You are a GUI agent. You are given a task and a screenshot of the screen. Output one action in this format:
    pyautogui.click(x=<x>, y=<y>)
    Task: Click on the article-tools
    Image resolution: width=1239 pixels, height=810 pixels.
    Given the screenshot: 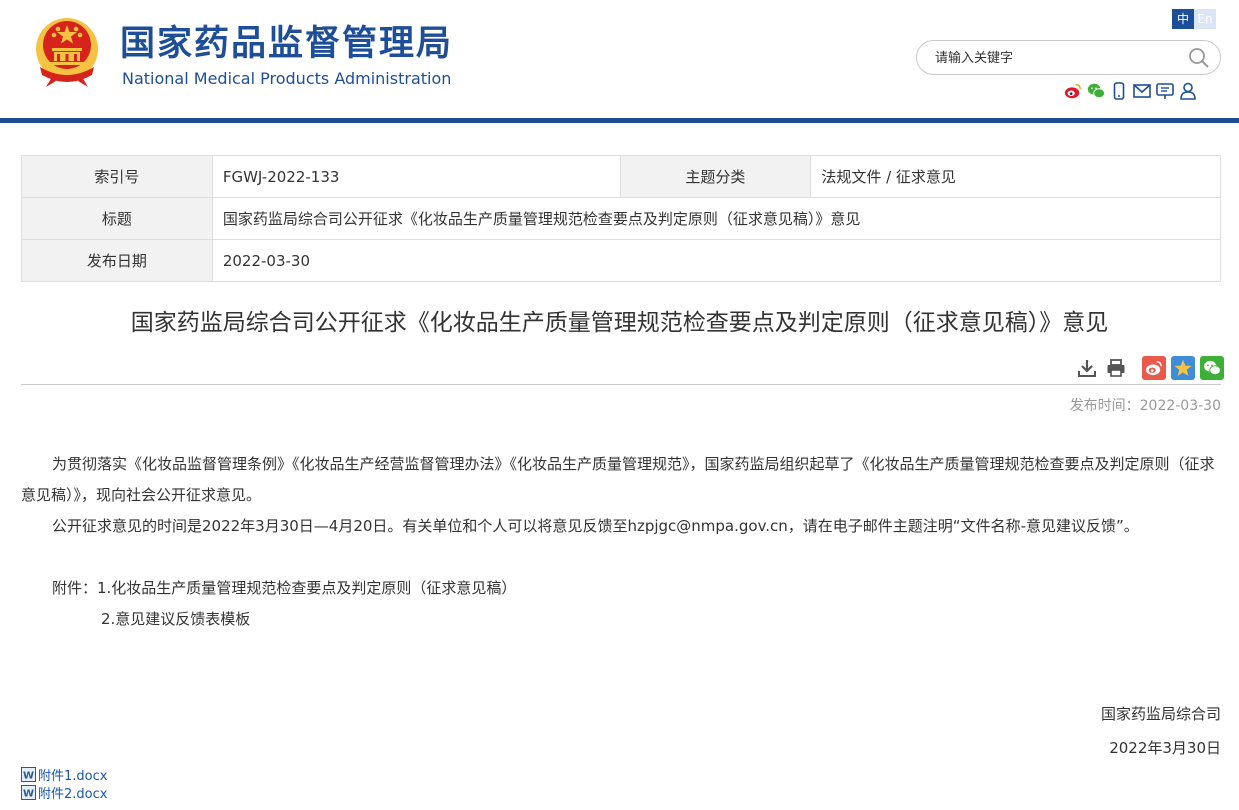 What is the action you would take?
    pyautogui.click(x=1147, y=368)
    